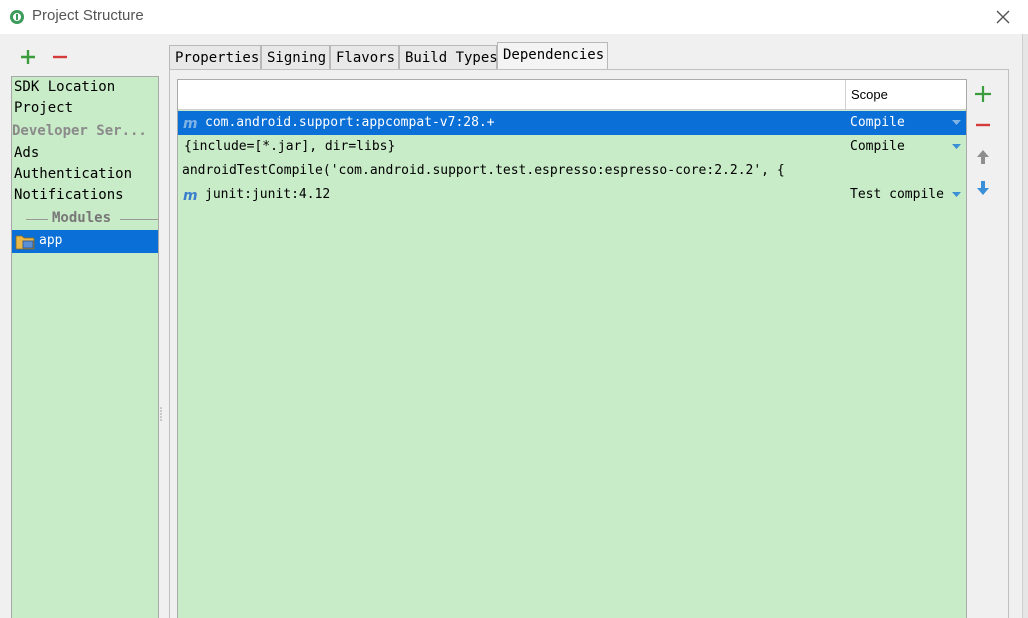 The height and width of the screenshot is (618, 1028). What do you see at coordinates (88, 15) in the screenshot?
I see `window-title: Project Structure` at bounding box center [88, 15].